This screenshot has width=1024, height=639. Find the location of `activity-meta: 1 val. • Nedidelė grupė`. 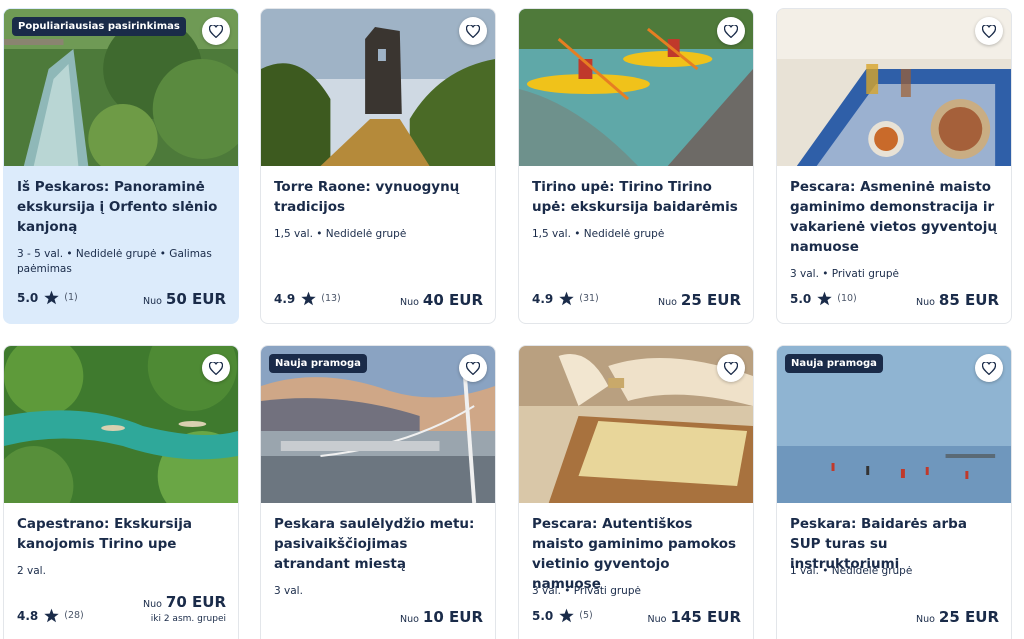

activity-meta: 1 val. • Nedidelė grupė is located at coordinates (851, 571).